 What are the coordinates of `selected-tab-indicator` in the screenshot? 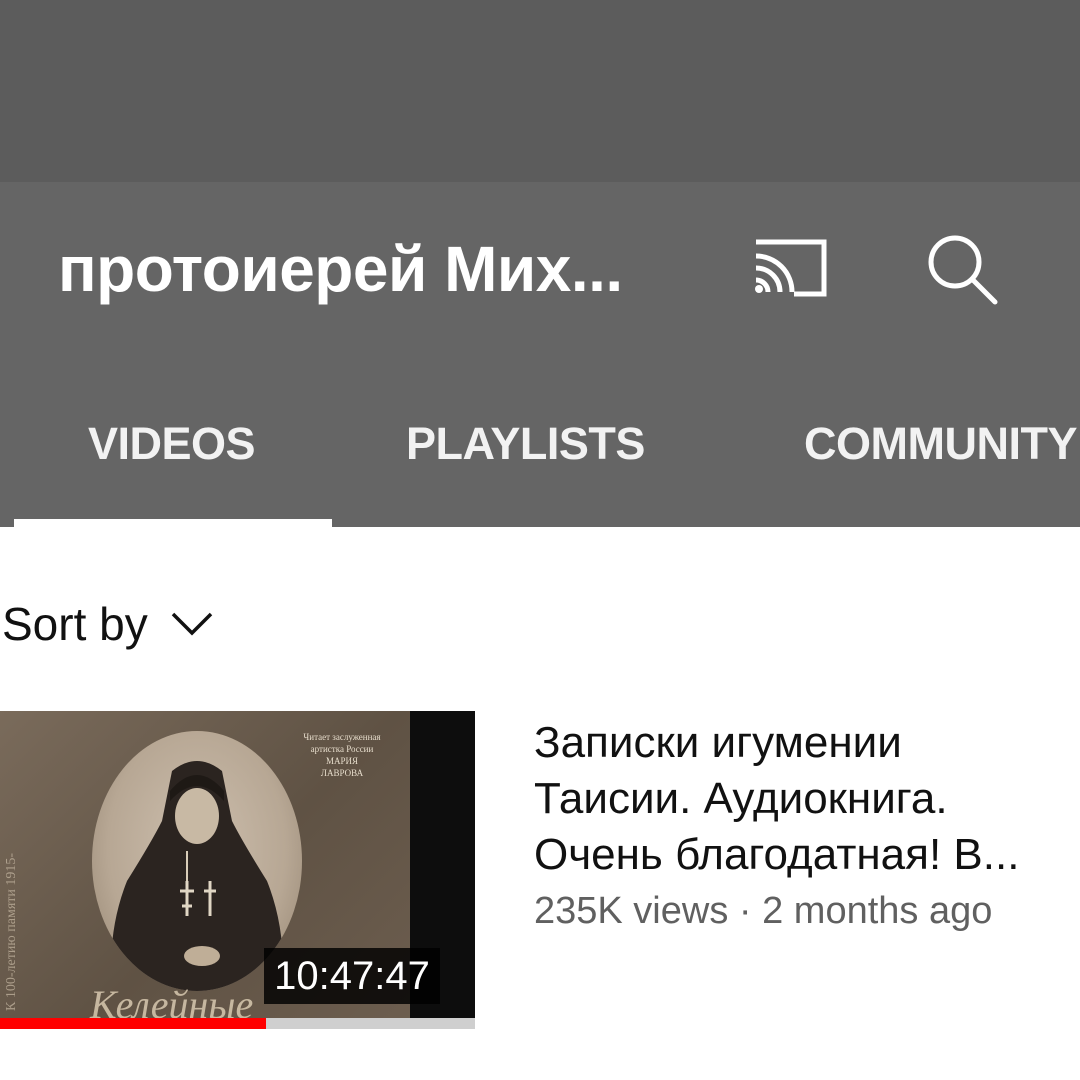 It's located at (173, 523).